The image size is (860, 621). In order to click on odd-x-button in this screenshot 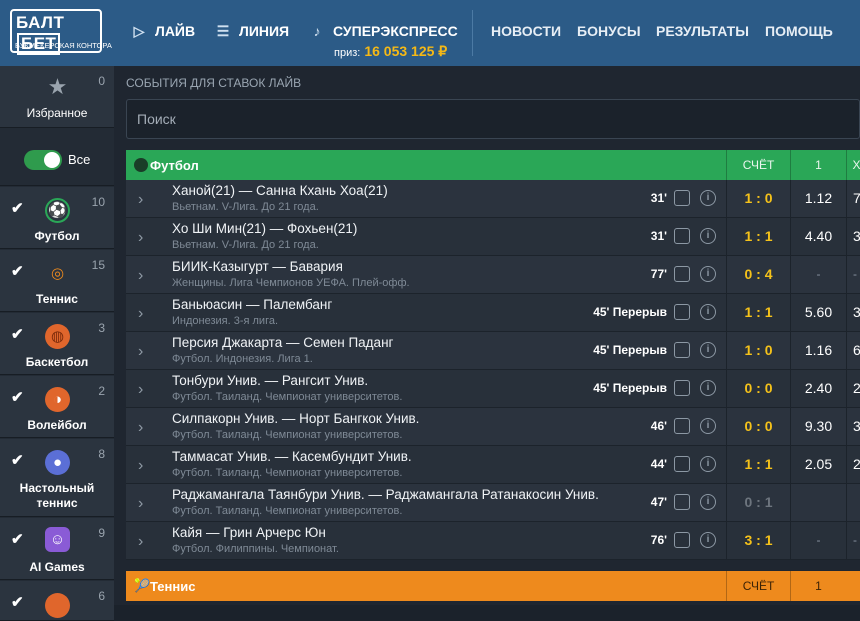, I will do `click(853, 502)`.